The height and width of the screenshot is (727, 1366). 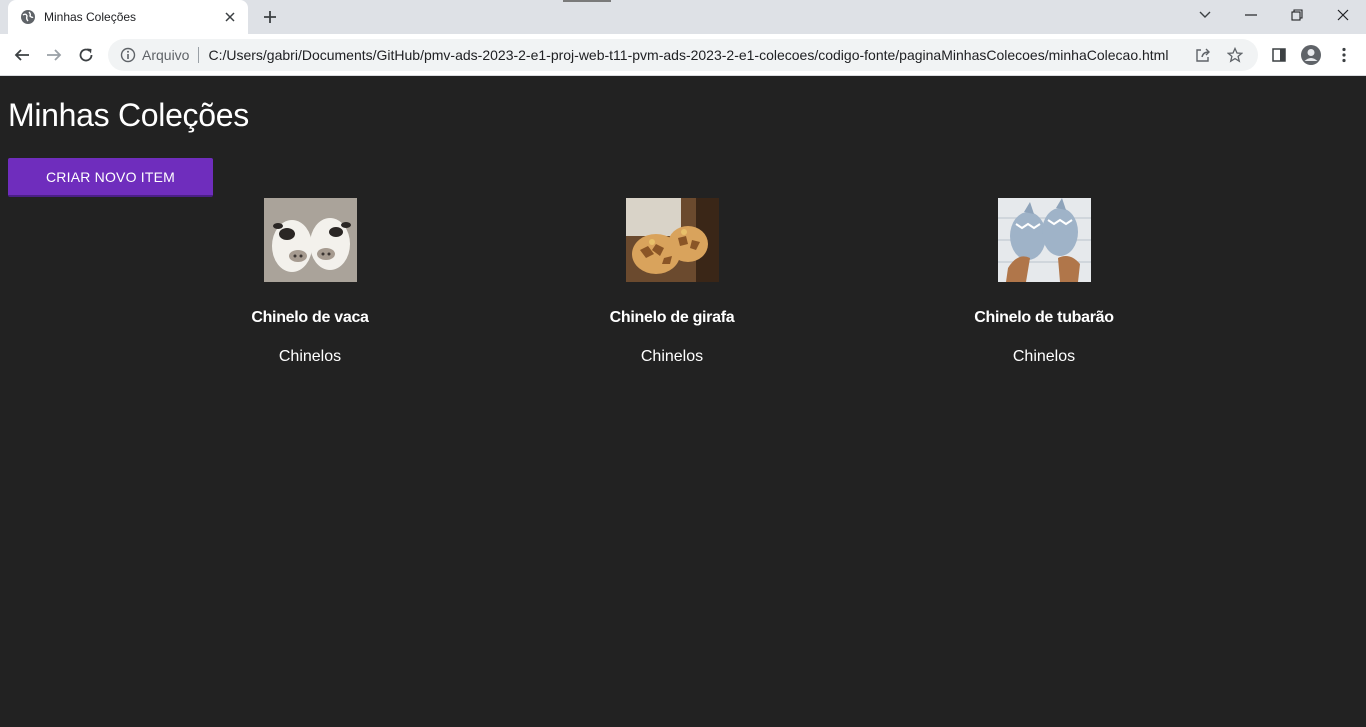 I want to click on new-tab-icon, so click(x=270, y=17).